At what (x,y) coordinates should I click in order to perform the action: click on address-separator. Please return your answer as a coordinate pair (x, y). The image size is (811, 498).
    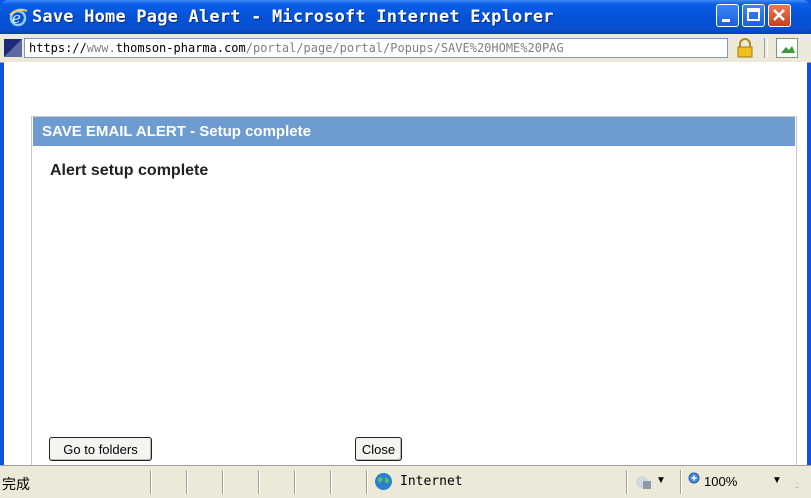
    Looking at the image, I should click on (766, 48).